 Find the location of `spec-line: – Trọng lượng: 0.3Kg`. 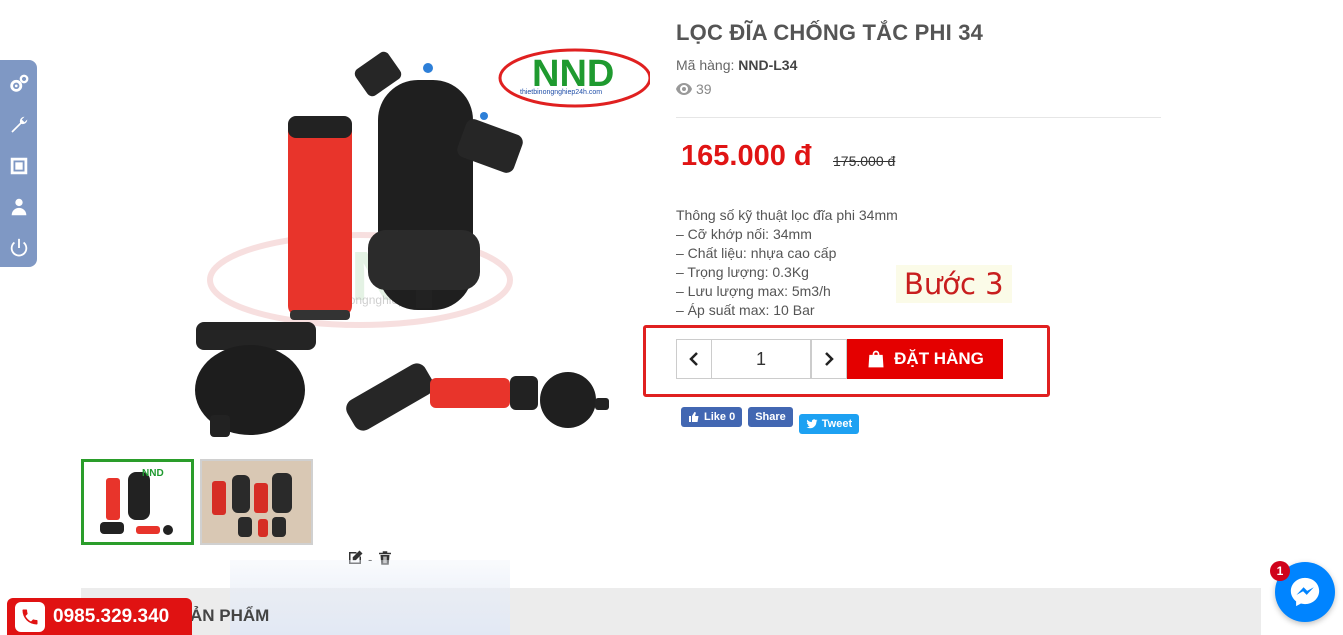

spec-line: – Trọng lượng: 0.3Kg is located at coordinates (742, 272).